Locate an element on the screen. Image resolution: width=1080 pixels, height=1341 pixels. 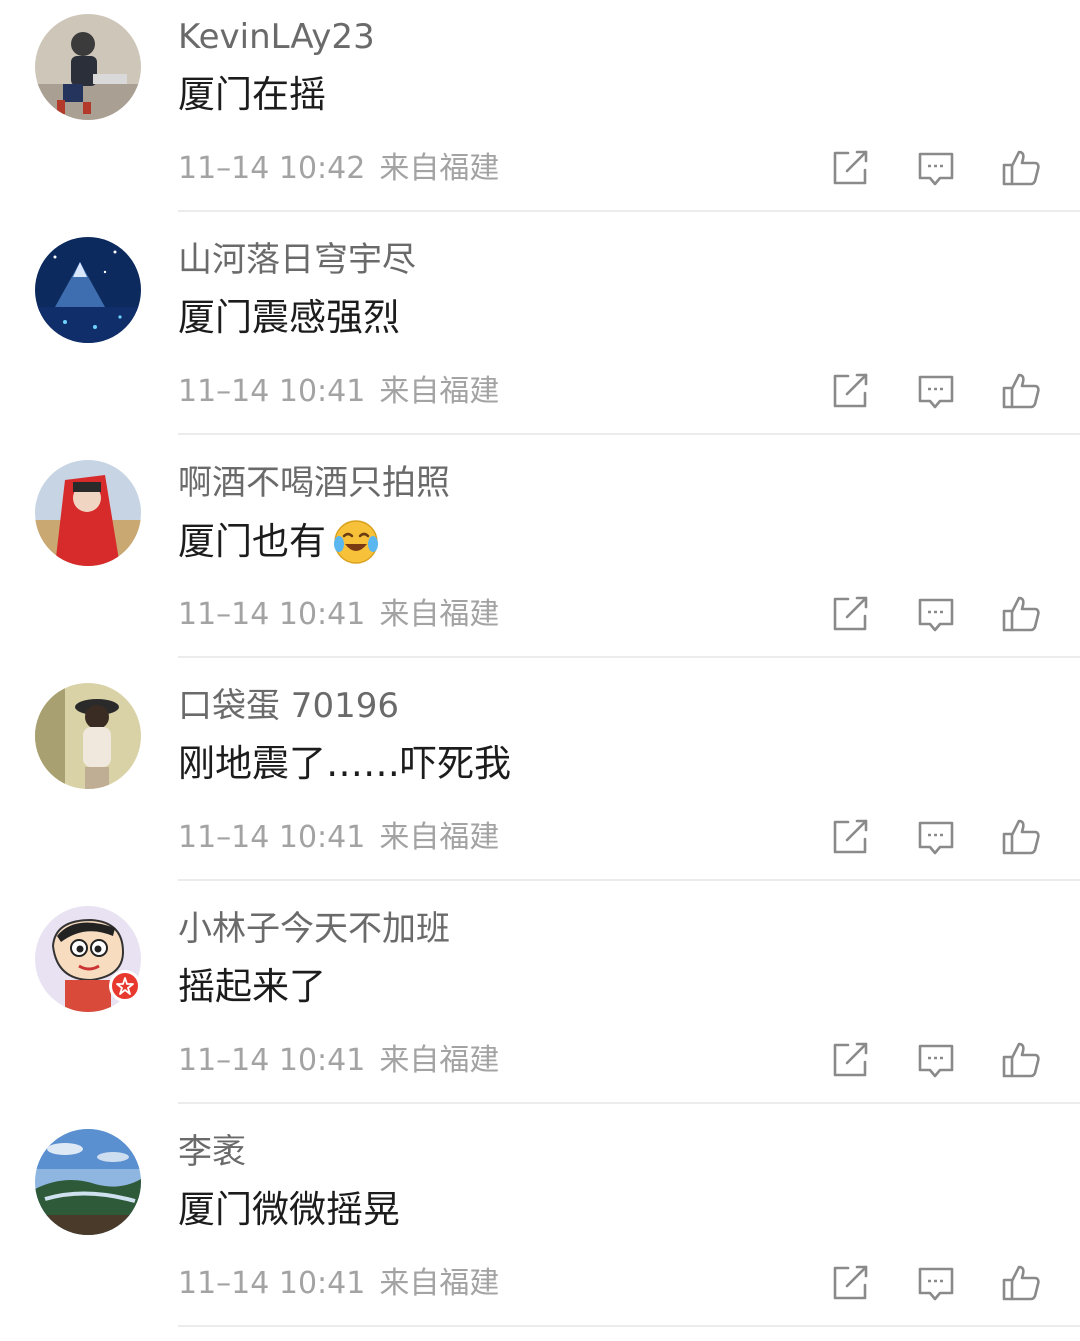
laughing-tears-emoji-icon is located at coordinates (356, 542).